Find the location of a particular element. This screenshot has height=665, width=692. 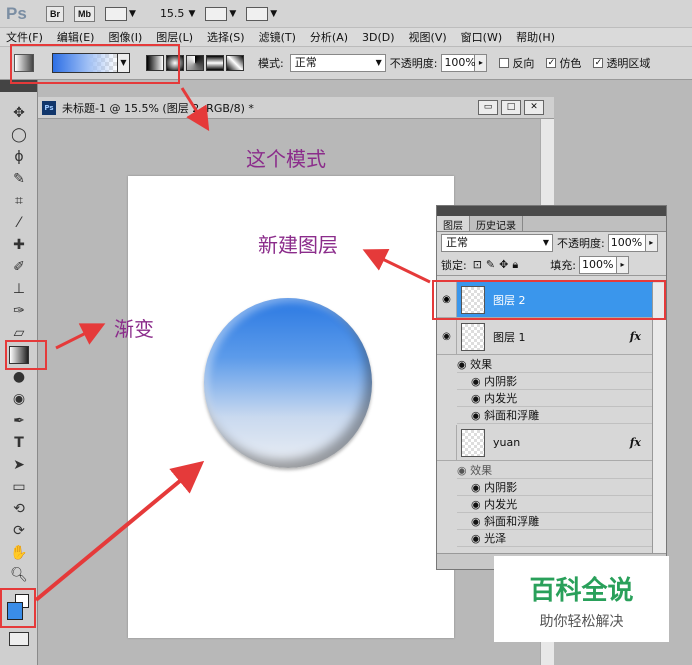

move-tool-icon: ✥ is located at coordinates (19, 113).